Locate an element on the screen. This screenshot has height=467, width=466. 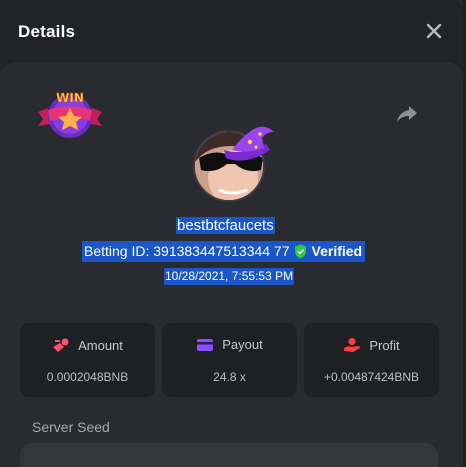
profit-value: +0.00487424BNB is located at coordinates (371, 377).